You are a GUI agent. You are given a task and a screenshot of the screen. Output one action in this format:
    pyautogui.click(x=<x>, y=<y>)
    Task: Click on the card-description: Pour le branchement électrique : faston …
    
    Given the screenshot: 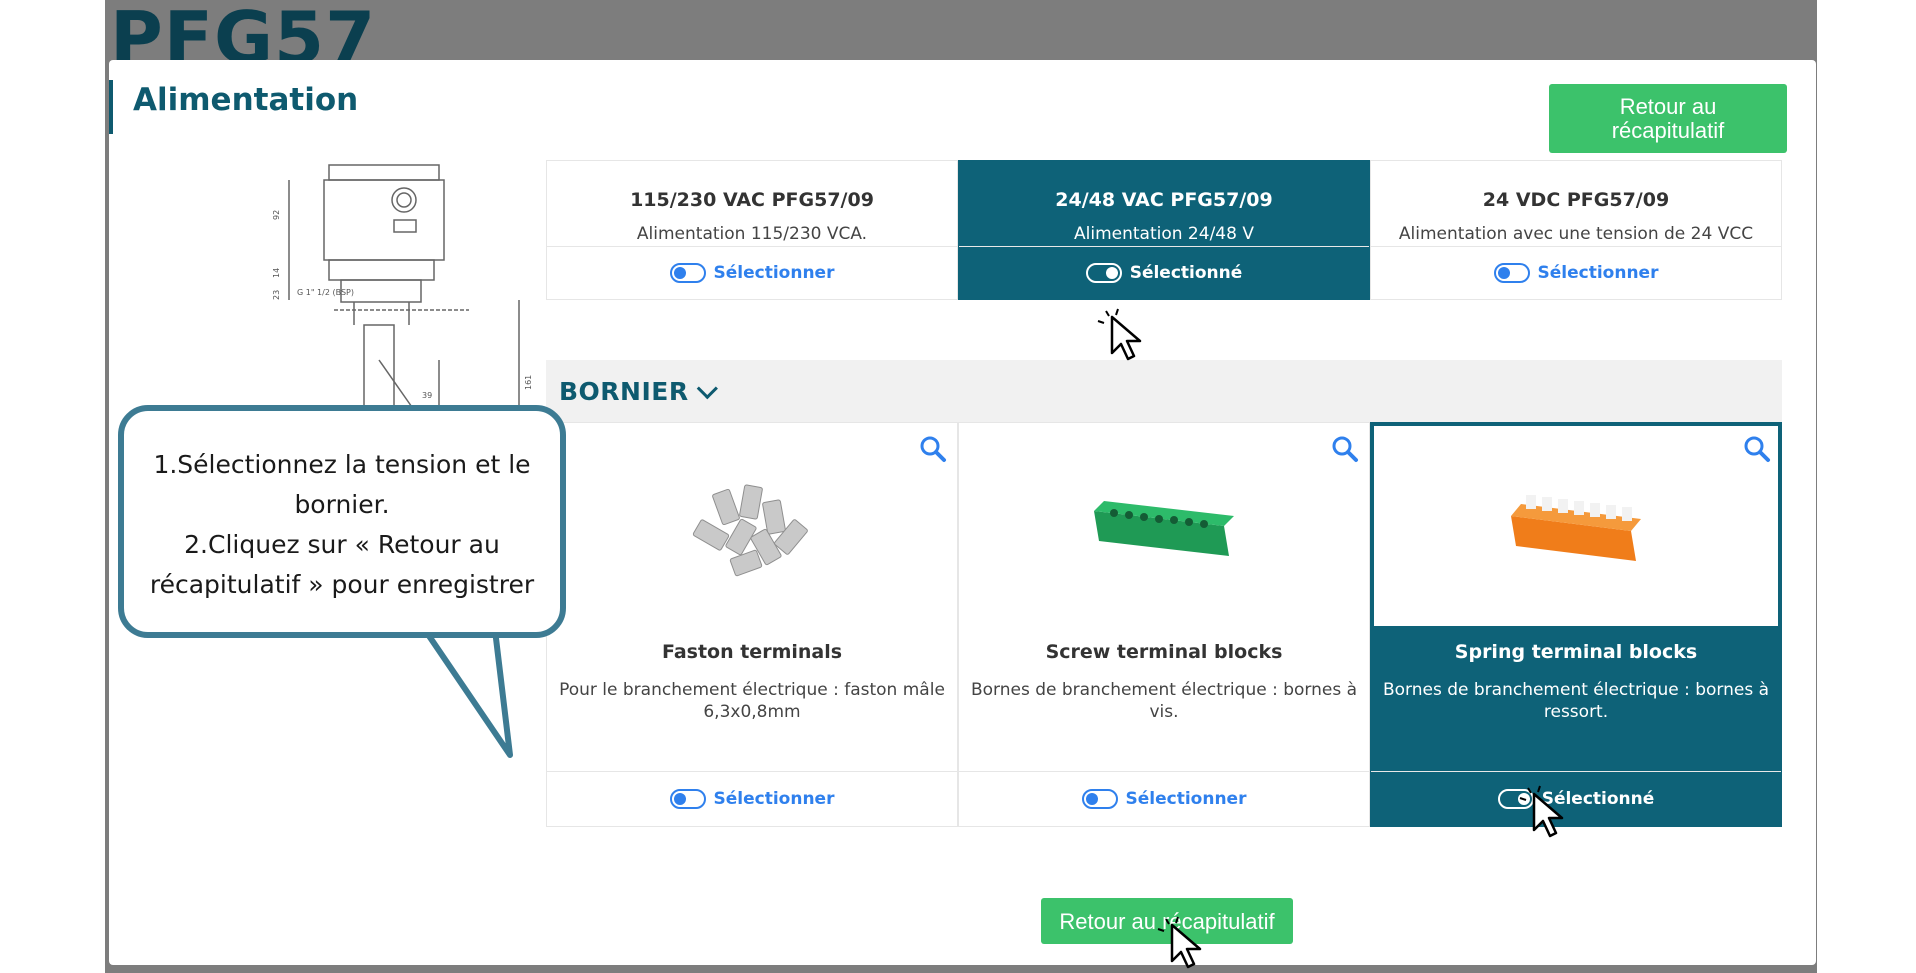 What is the action you would take?
    pyautogui.click(x=752, y=701)
    